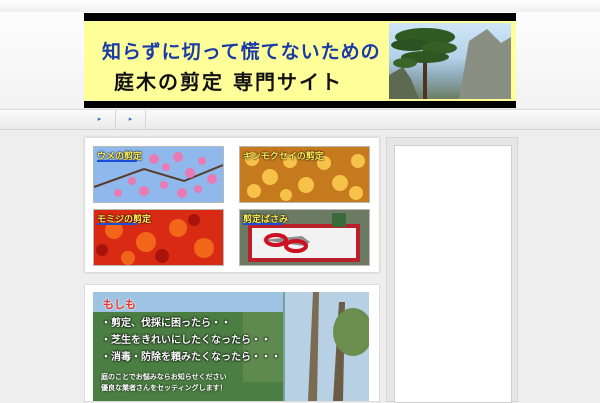 The image size is (600, 403). Describe the element at coordinates (283, 157) in the screenshot. I see `tile-label: キンモクセイの剪定` at that location.